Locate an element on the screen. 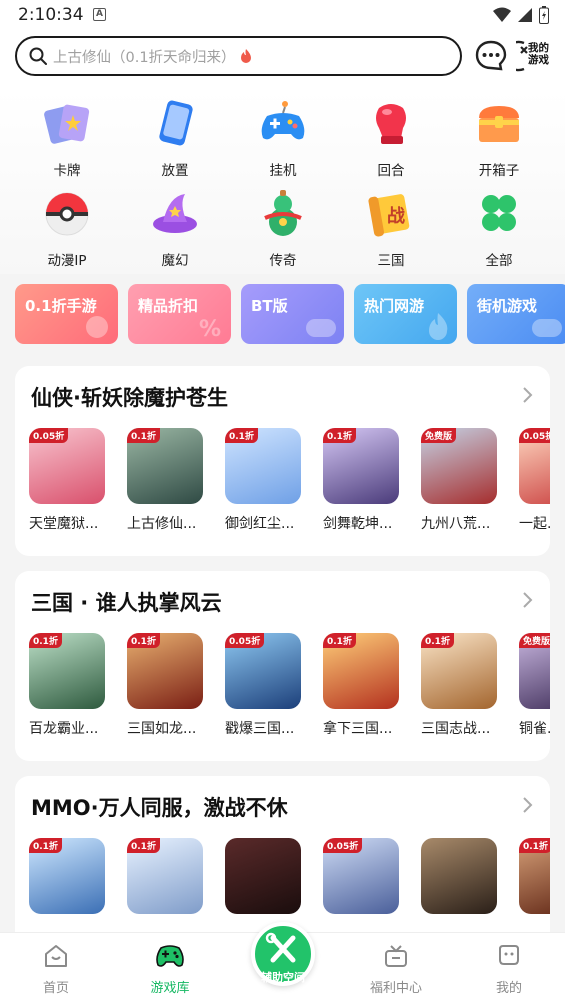  category-label: 卡牌 is located at coordinates (67, 171).